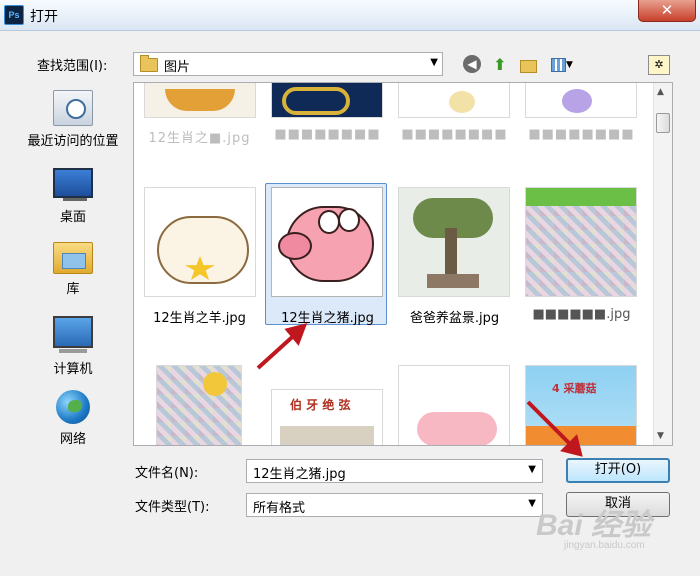 The image size is (700, 576). Describe the element at coordinates (660, 436) in the screenshot. I see `scroll-down-icon: ▼` at that location.